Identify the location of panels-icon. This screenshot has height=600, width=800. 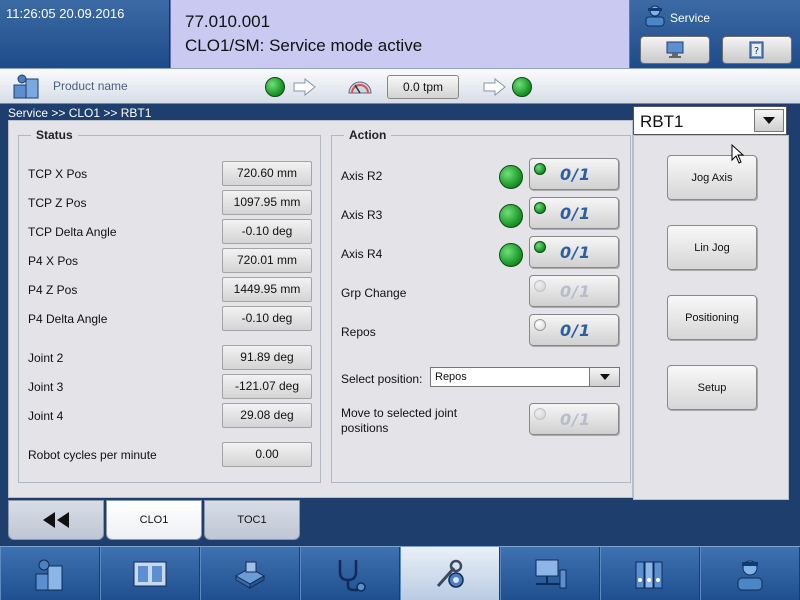
(150, 574).